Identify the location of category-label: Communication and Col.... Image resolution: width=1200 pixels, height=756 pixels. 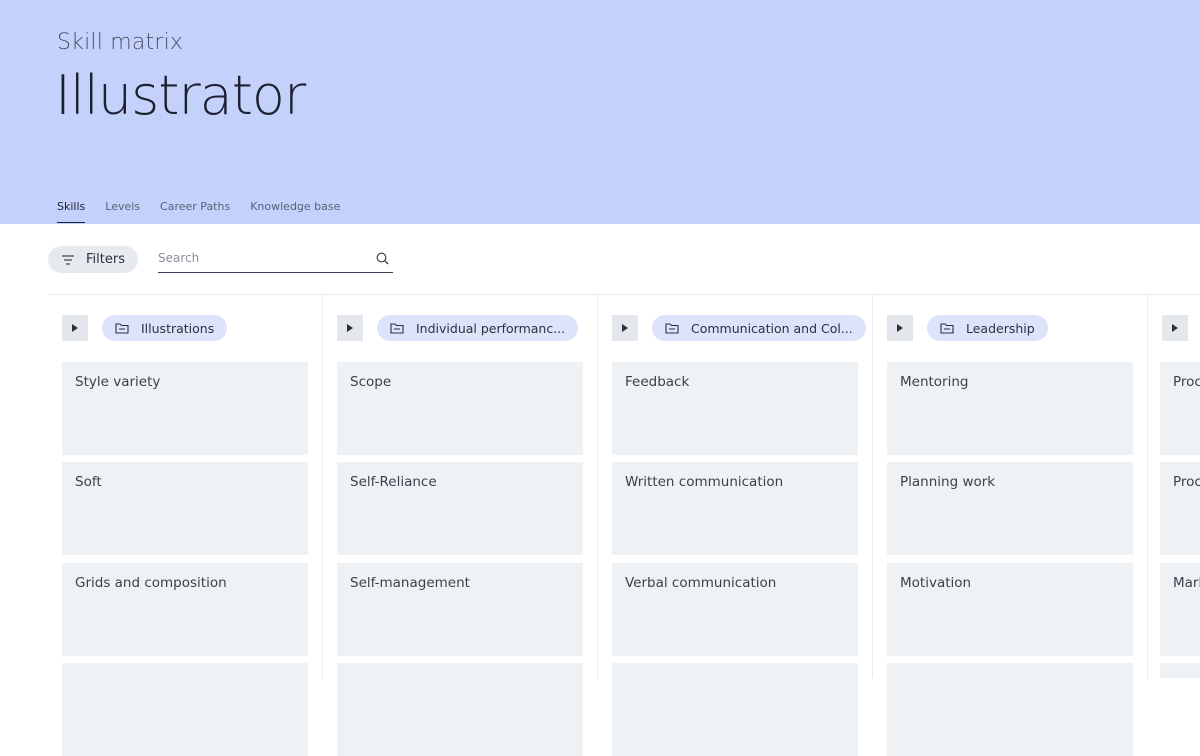
(772, 328).